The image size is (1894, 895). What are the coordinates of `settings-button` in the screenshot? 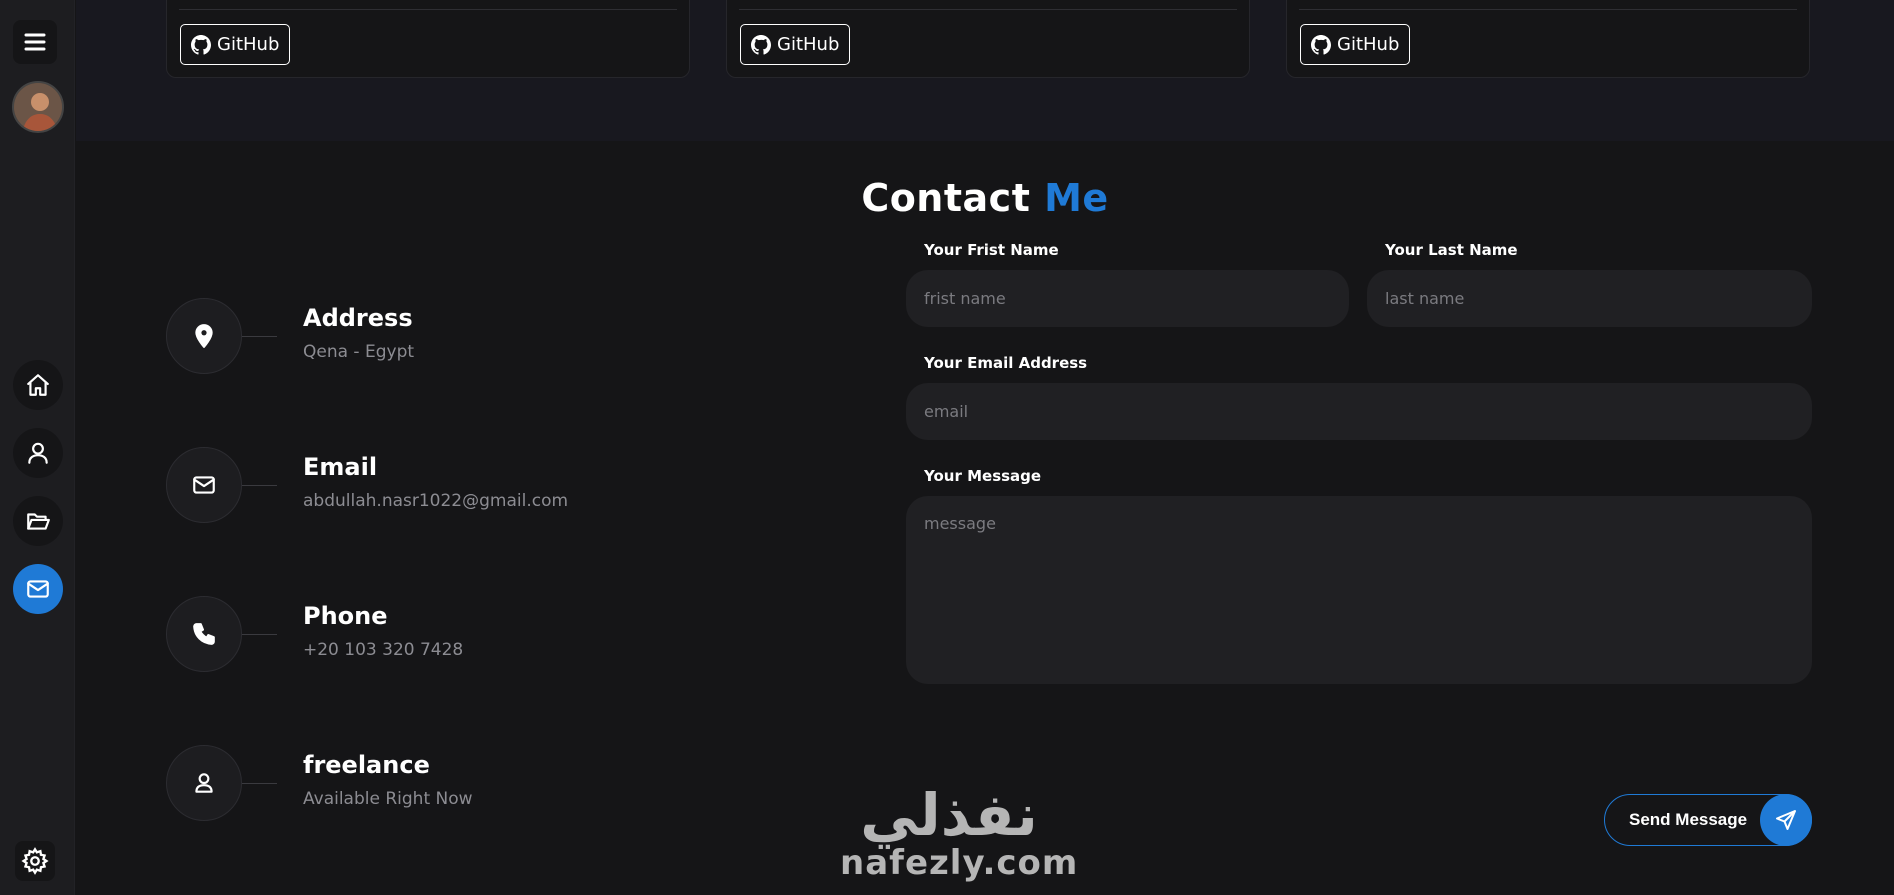 It's located at (35, 861).